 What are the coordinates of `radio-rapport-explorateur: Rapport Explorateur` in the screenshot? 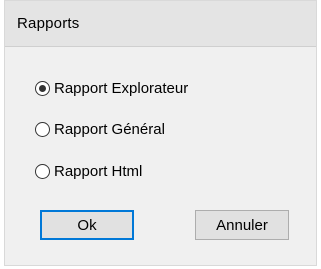 It's located at (111, 88).